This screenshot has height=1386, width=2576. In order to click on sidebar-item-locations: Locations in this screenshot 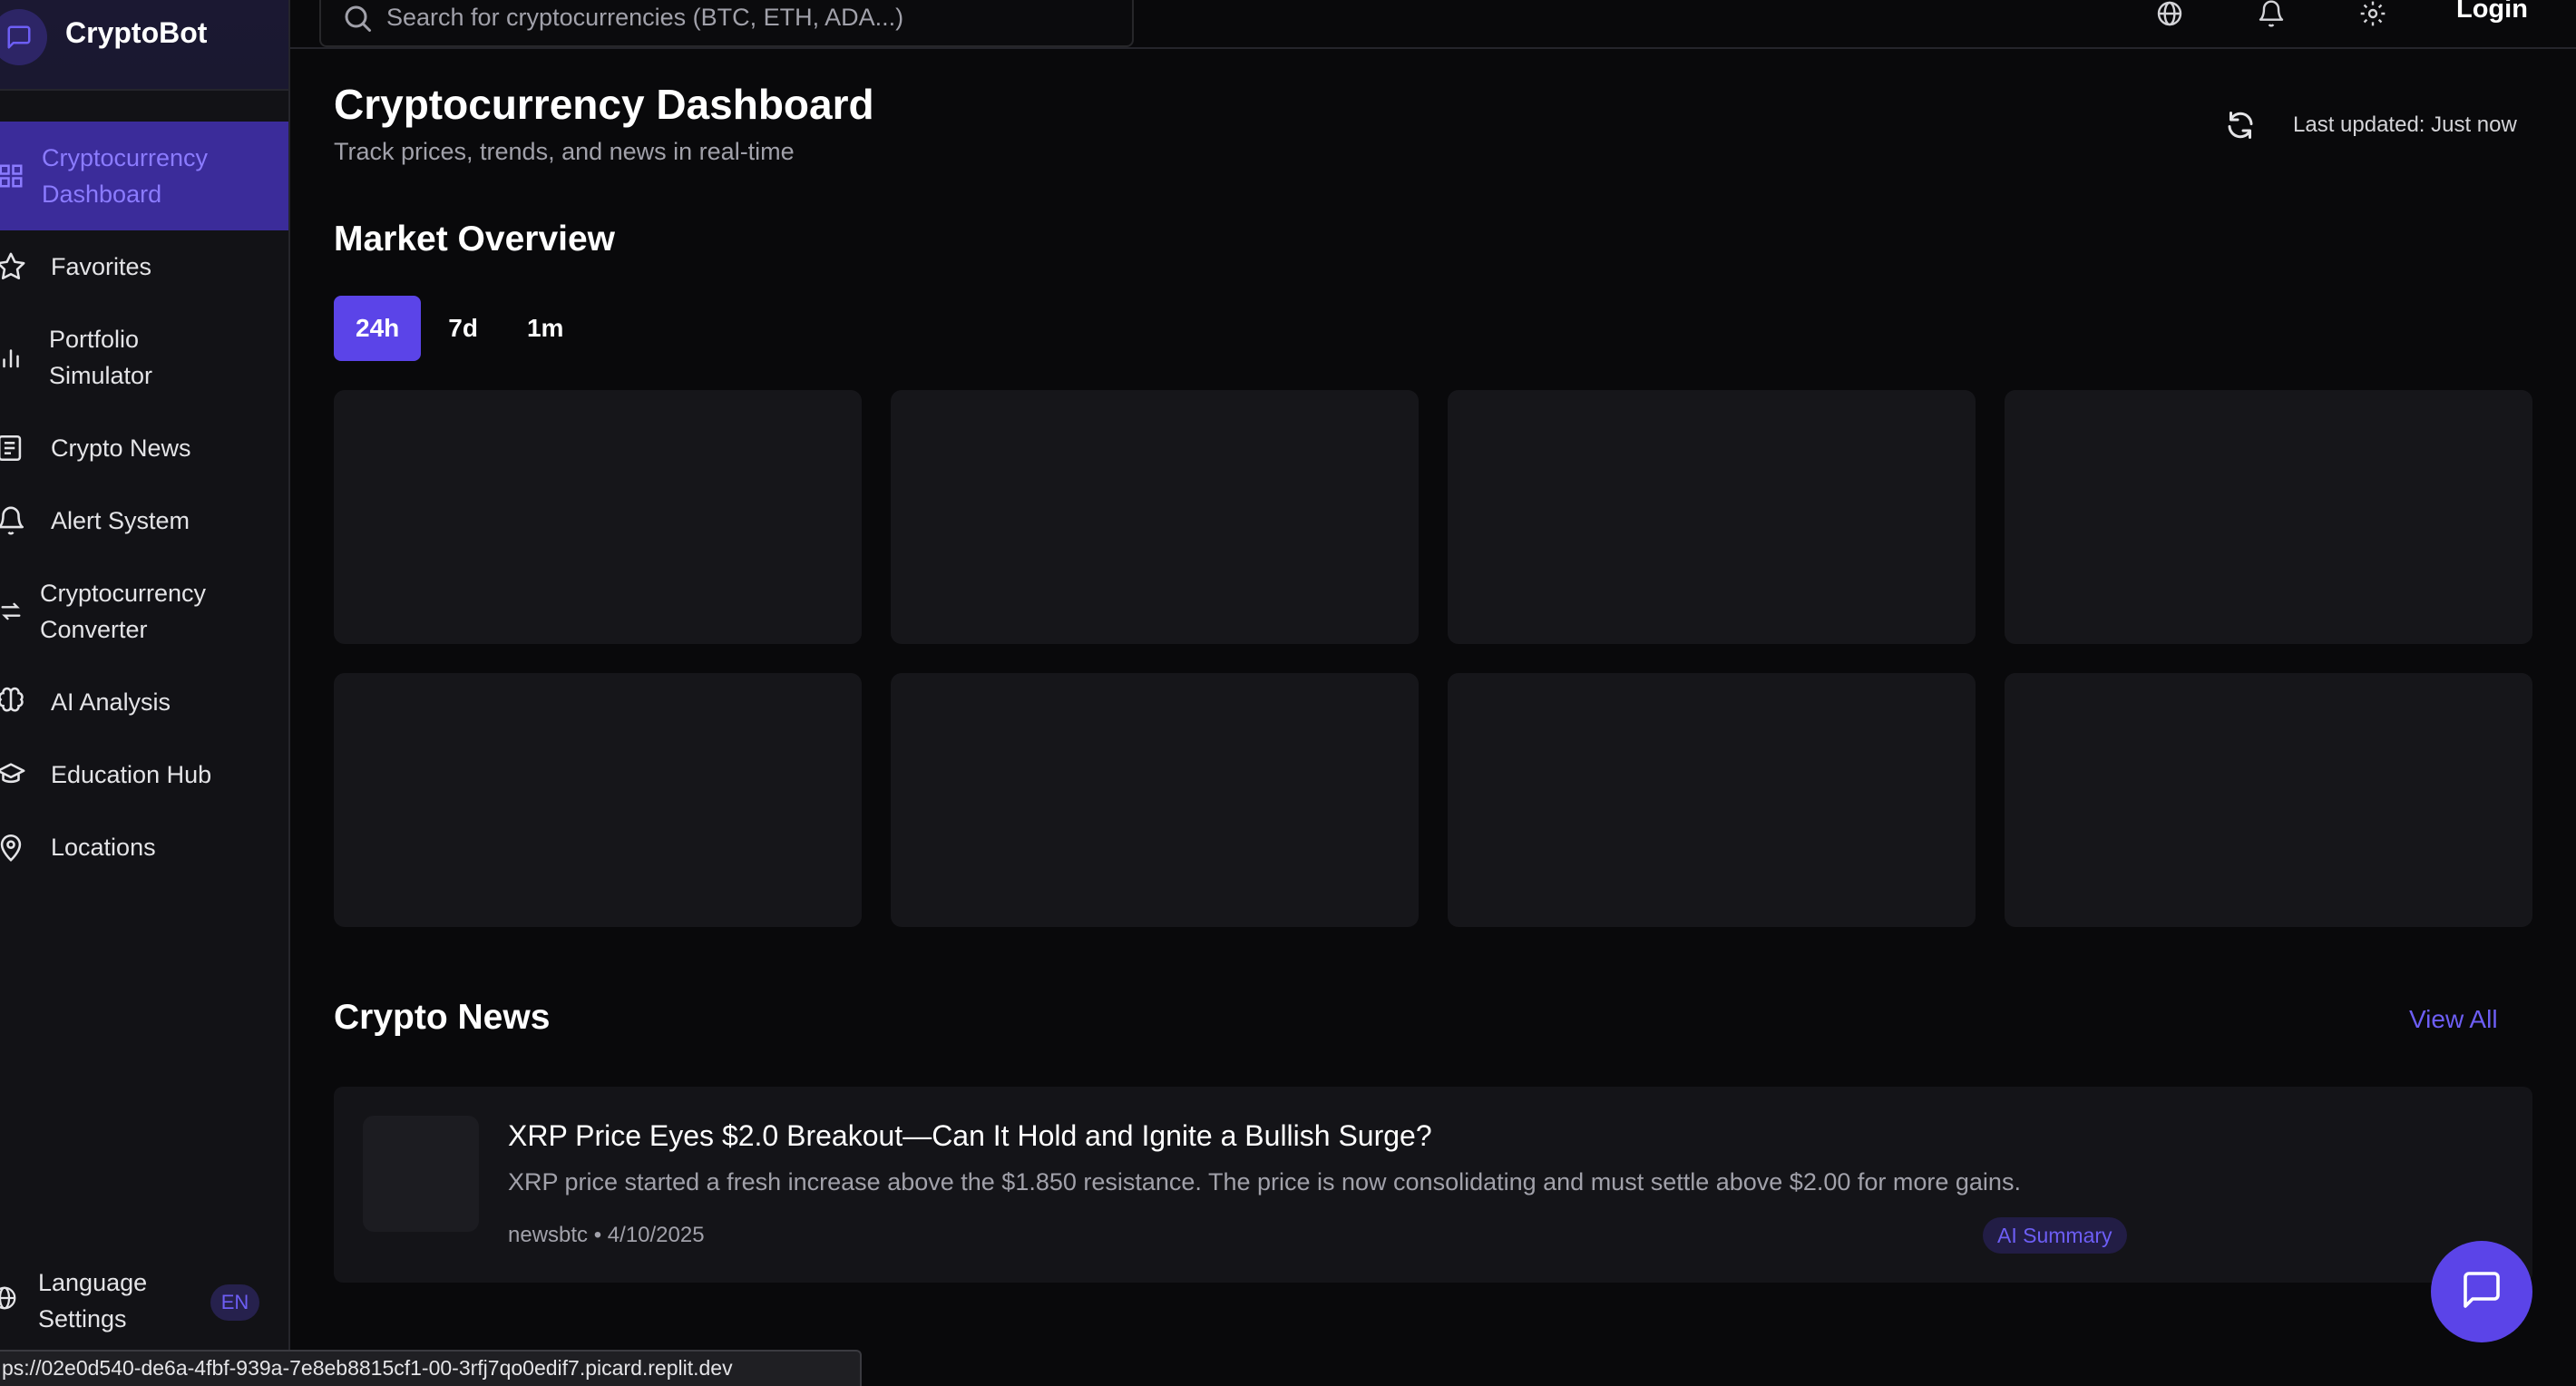, I will do `click(144, 847)`.